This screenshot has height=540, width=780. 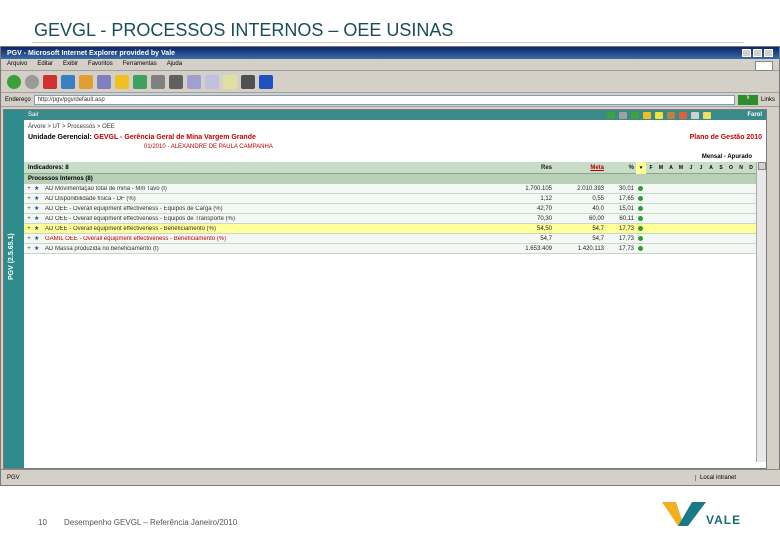 I want to click on menu-item-favoritos: Favoritos, so click(x=100, y=64).